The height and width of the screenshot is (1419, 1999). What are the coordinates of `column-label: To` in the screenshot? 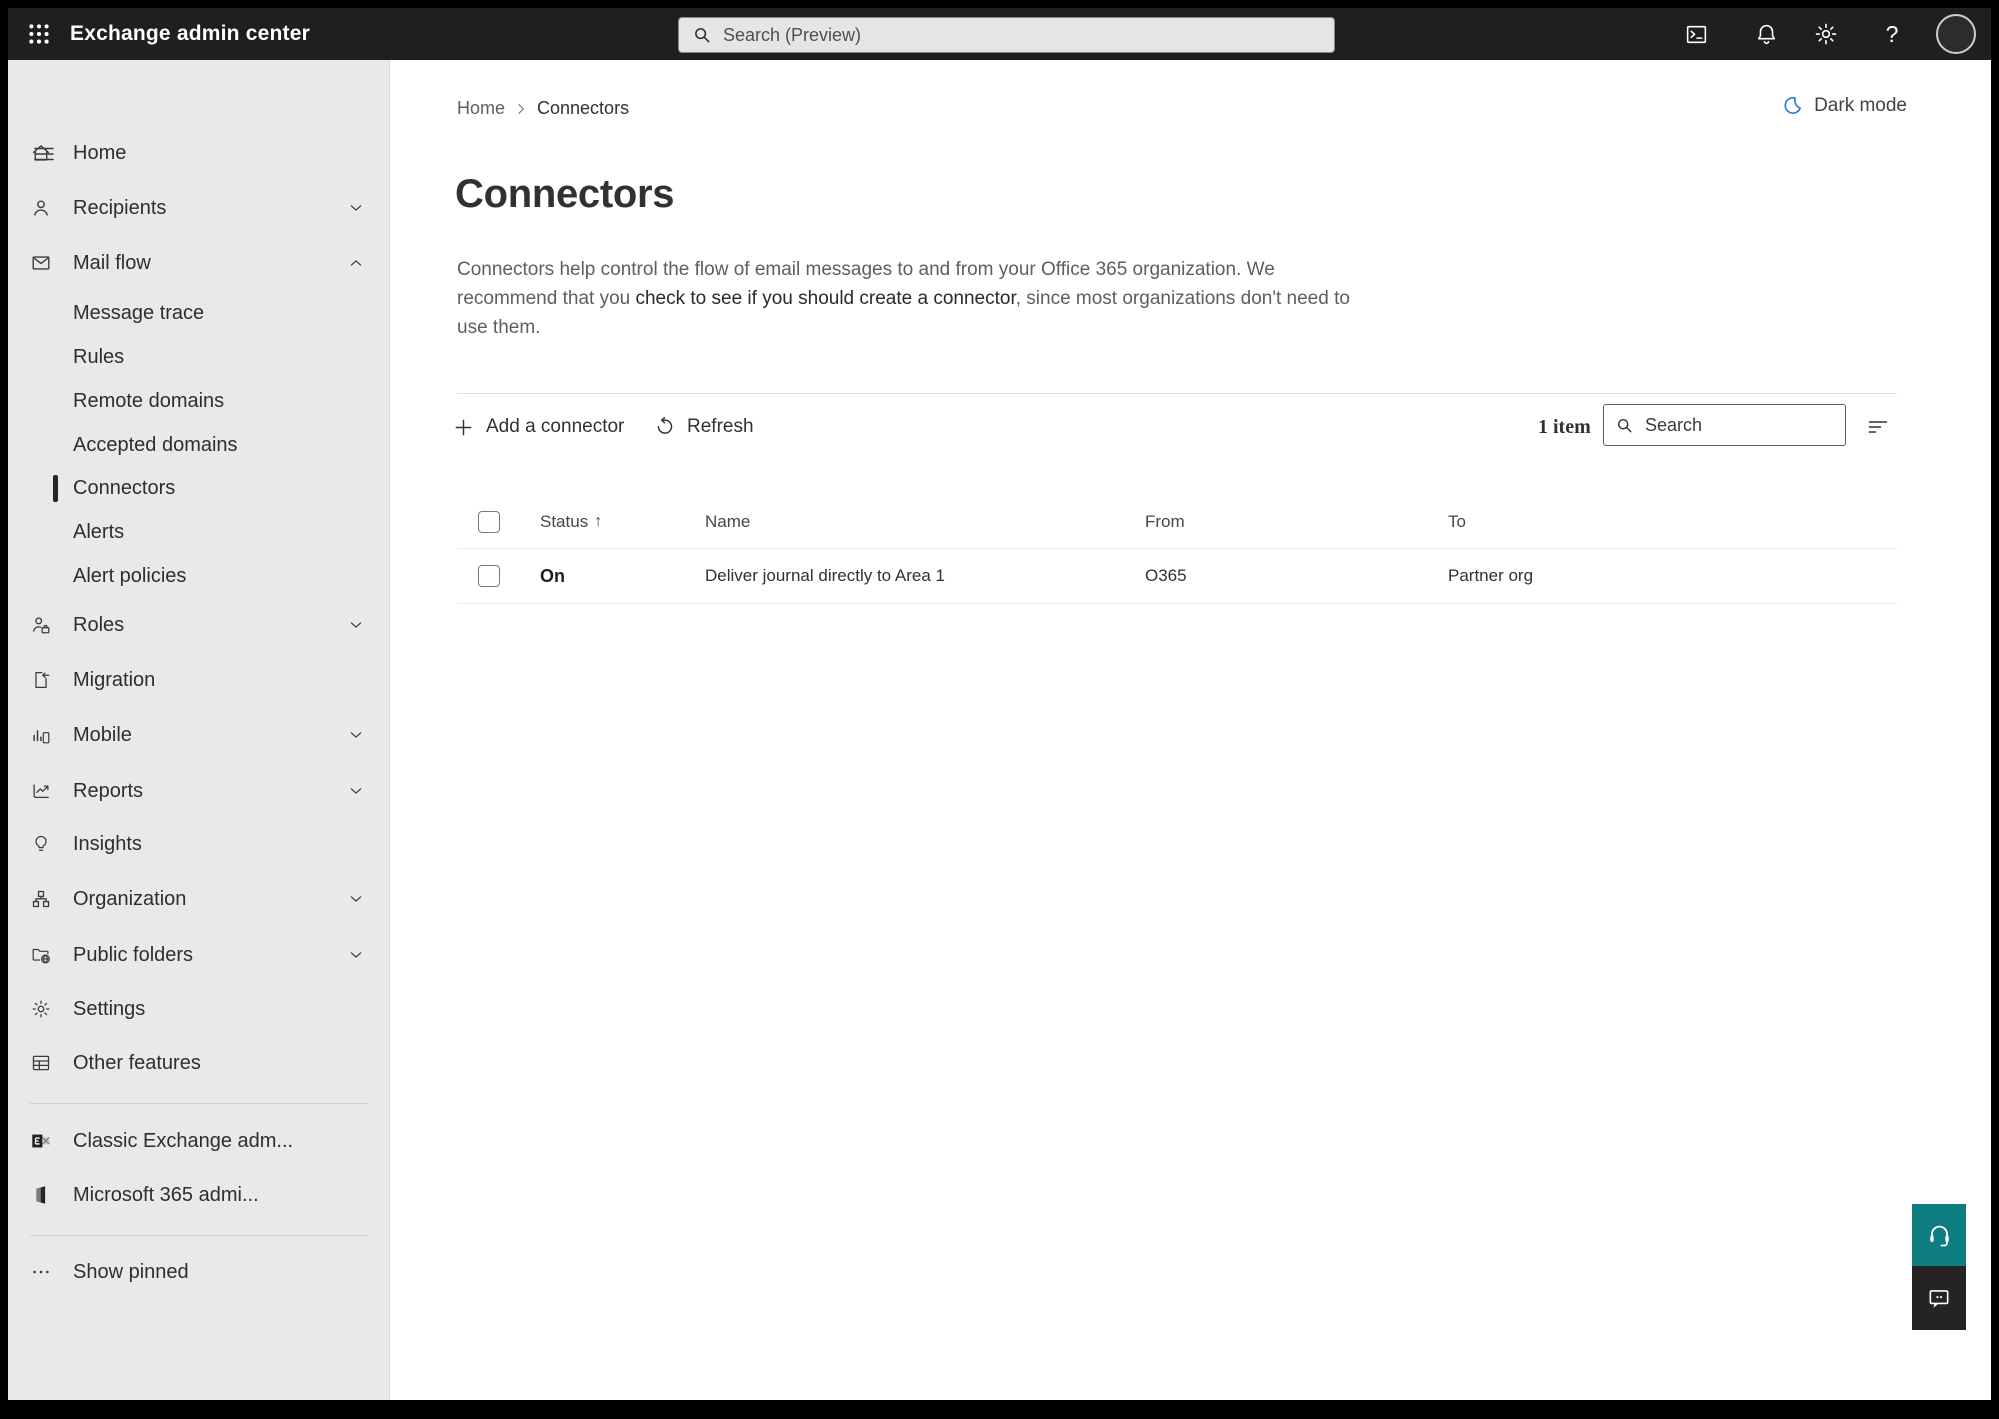 It's located at (1457, 521).